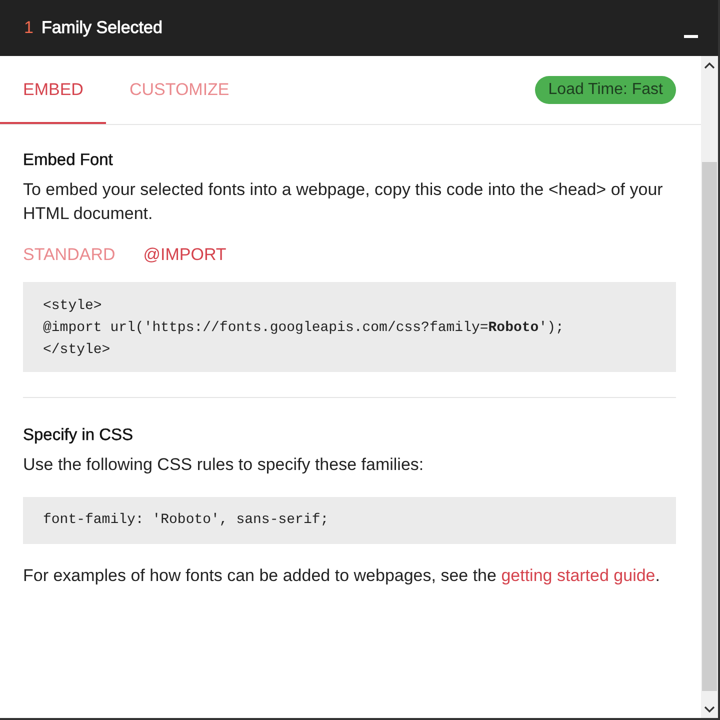 The image size is (720, 720). Describe the element at coordinates (224, 465) in the screenshot. I see `section-description: Use the following CSS rules to specify these families:` at that location.